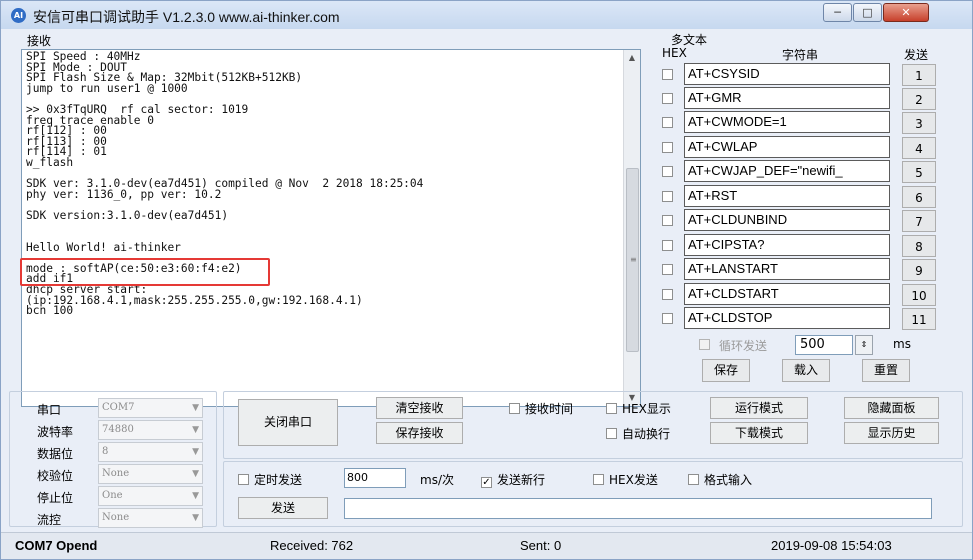 The height and width of the screenshot is (560, 973). What do you see at coordinates (787, 171) in the screenshot?
I see `command-input: AT+CWJAP_DEF="newifi_` at bounding box center [787, 171].